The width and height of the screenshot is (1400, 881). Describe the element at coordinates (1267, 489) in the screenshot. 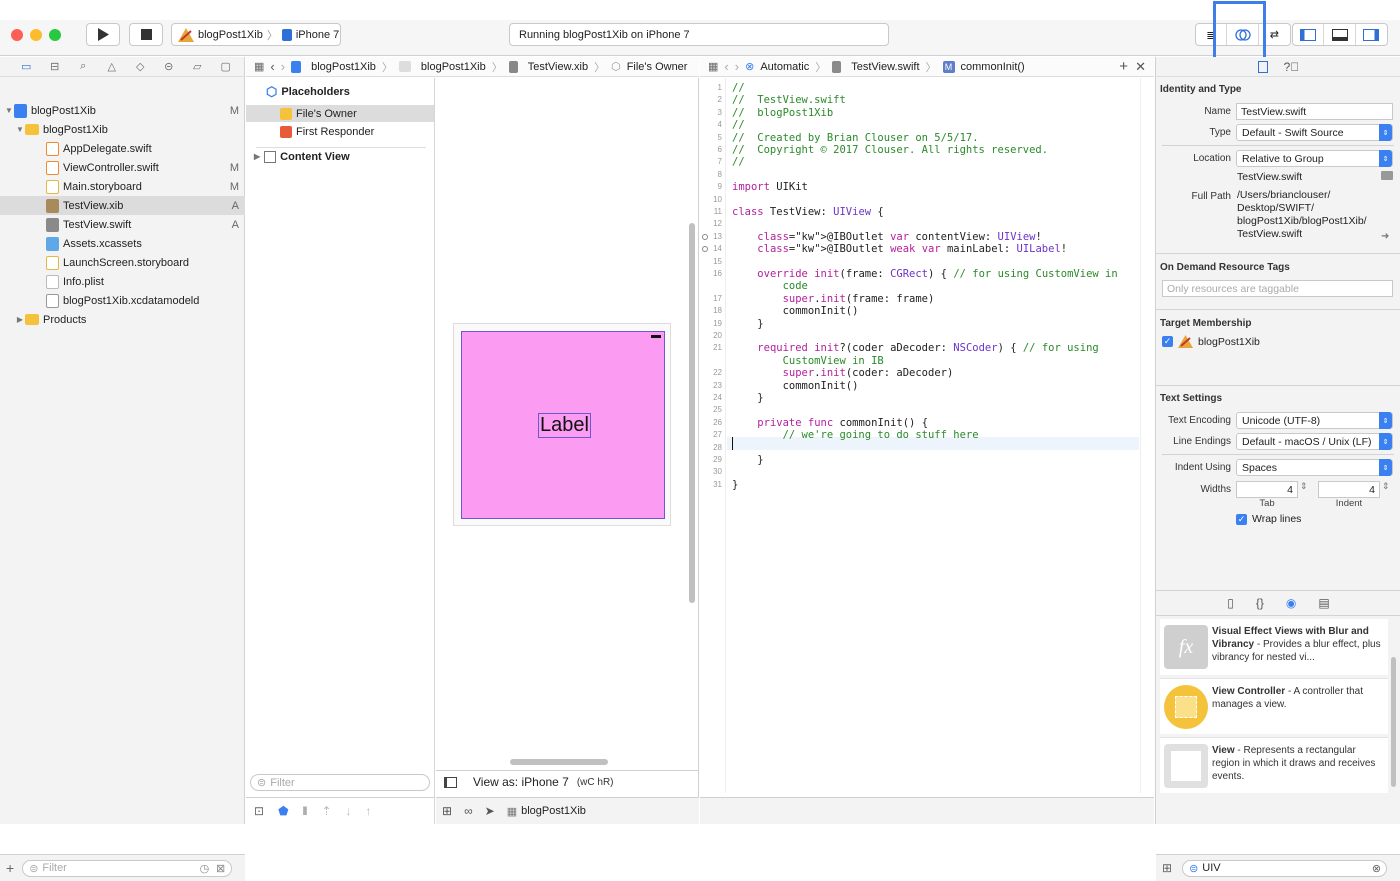

I see `tab-width-field: 4` at that location.